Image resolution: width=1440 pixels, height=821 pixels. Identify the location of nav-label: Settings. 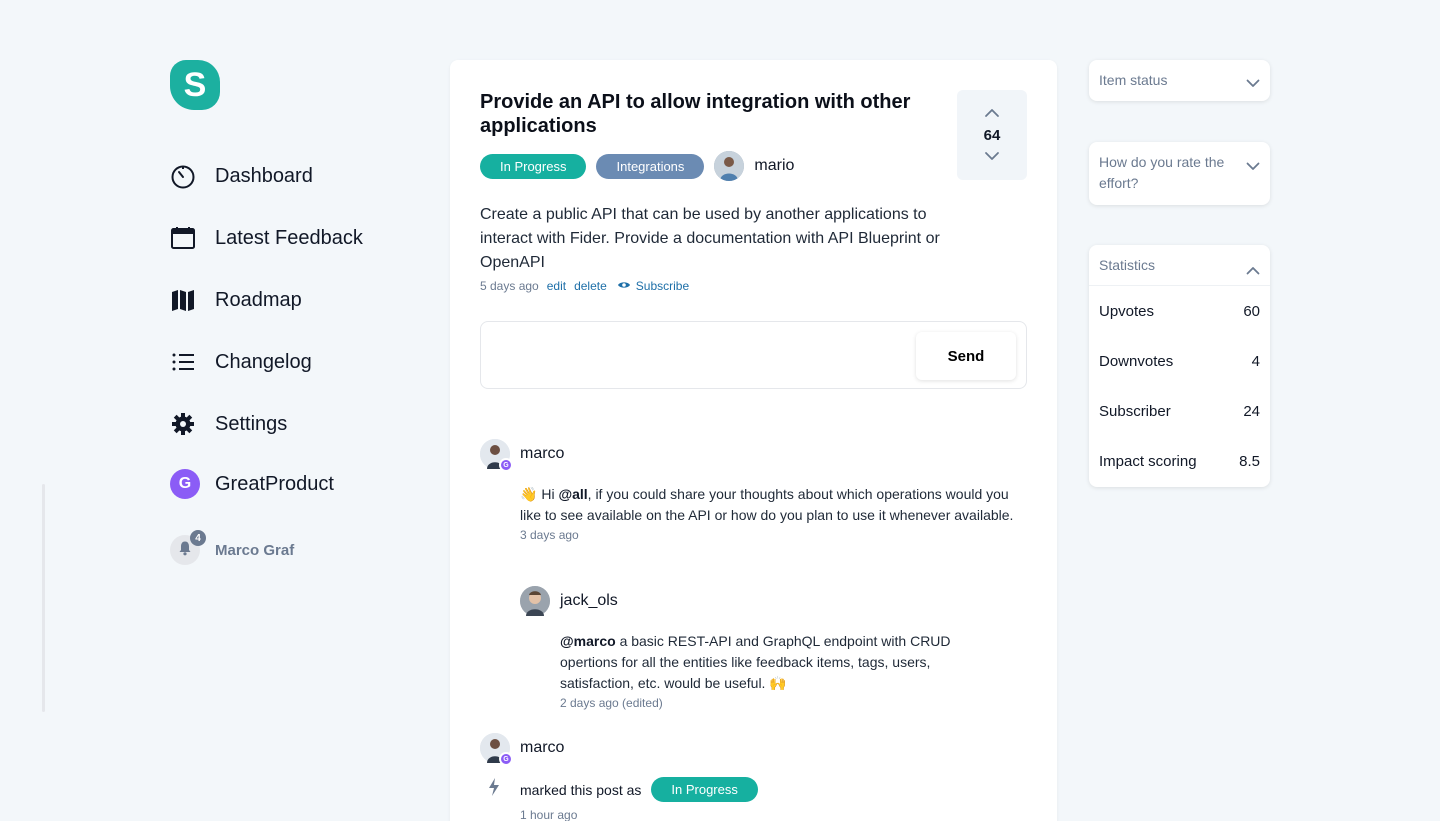
(251, 423).